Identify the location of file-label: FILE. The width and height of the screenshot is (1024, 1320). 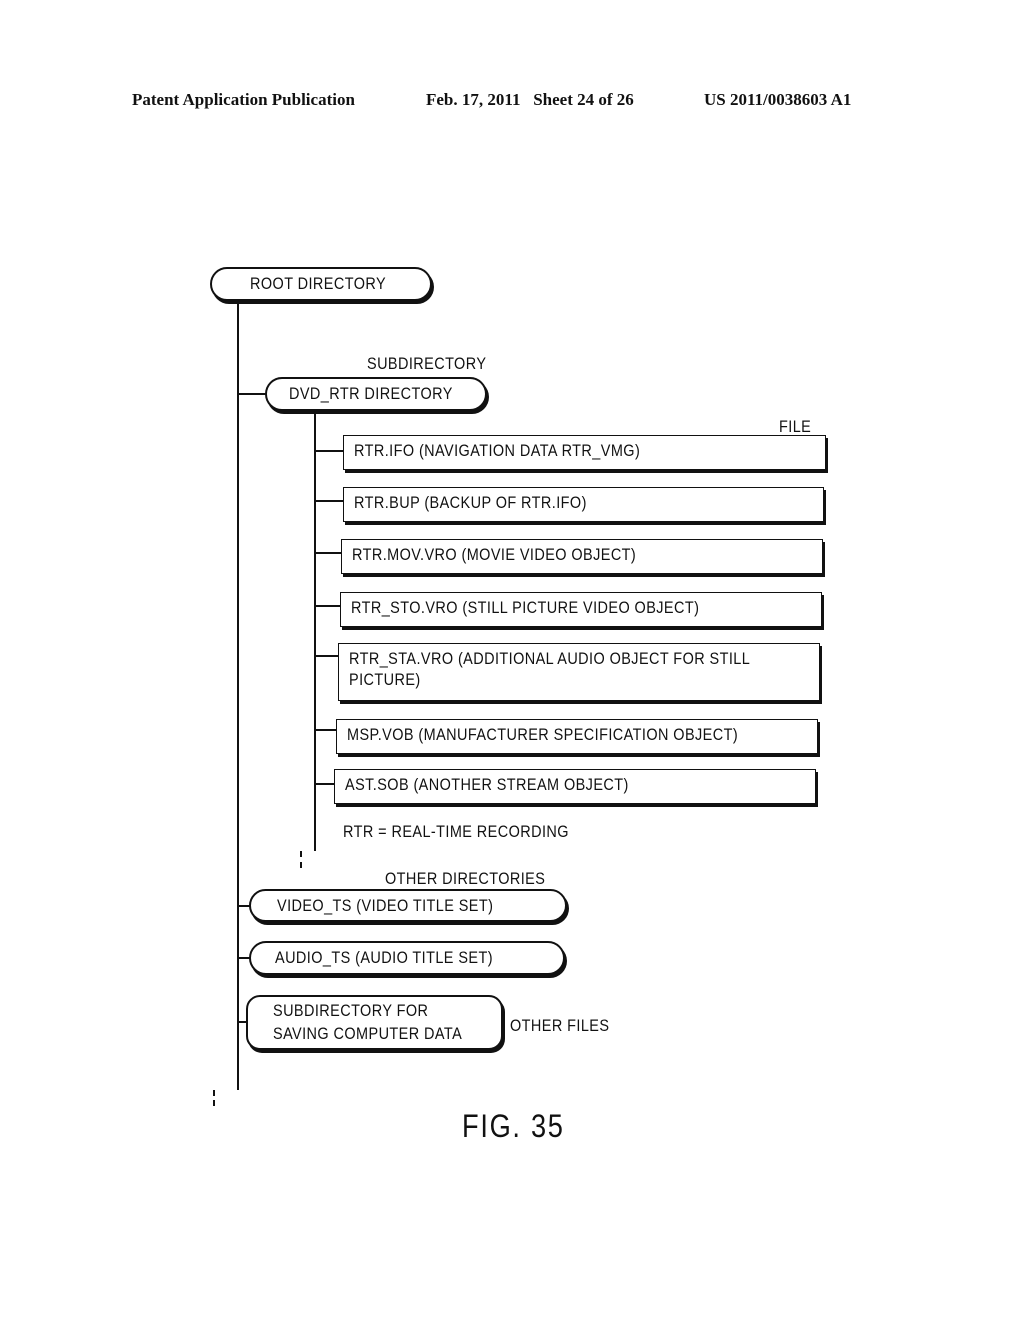
(795, 426).